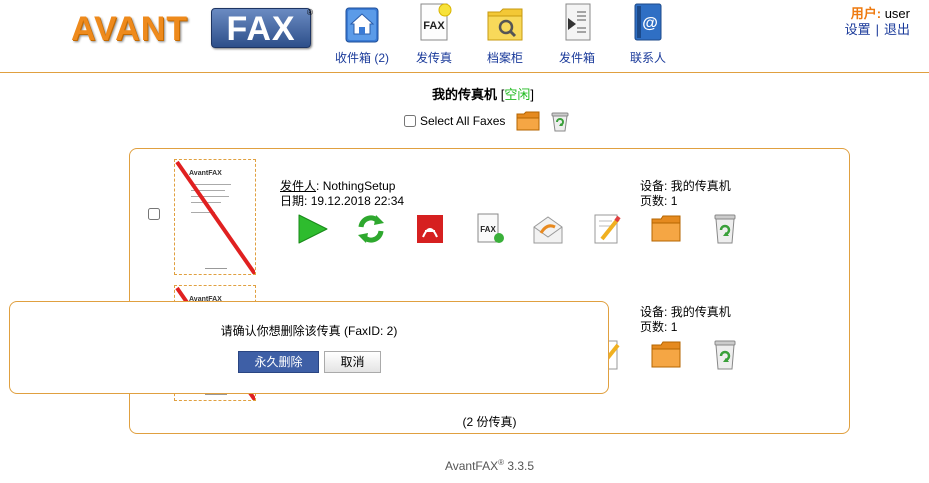 The width and height of the screenshot is (929, 483). What do you see at coordinates (504, 58) in the screenshot?
I see `nav-archive-label: 档案柜` at bounding box center [504, 58].